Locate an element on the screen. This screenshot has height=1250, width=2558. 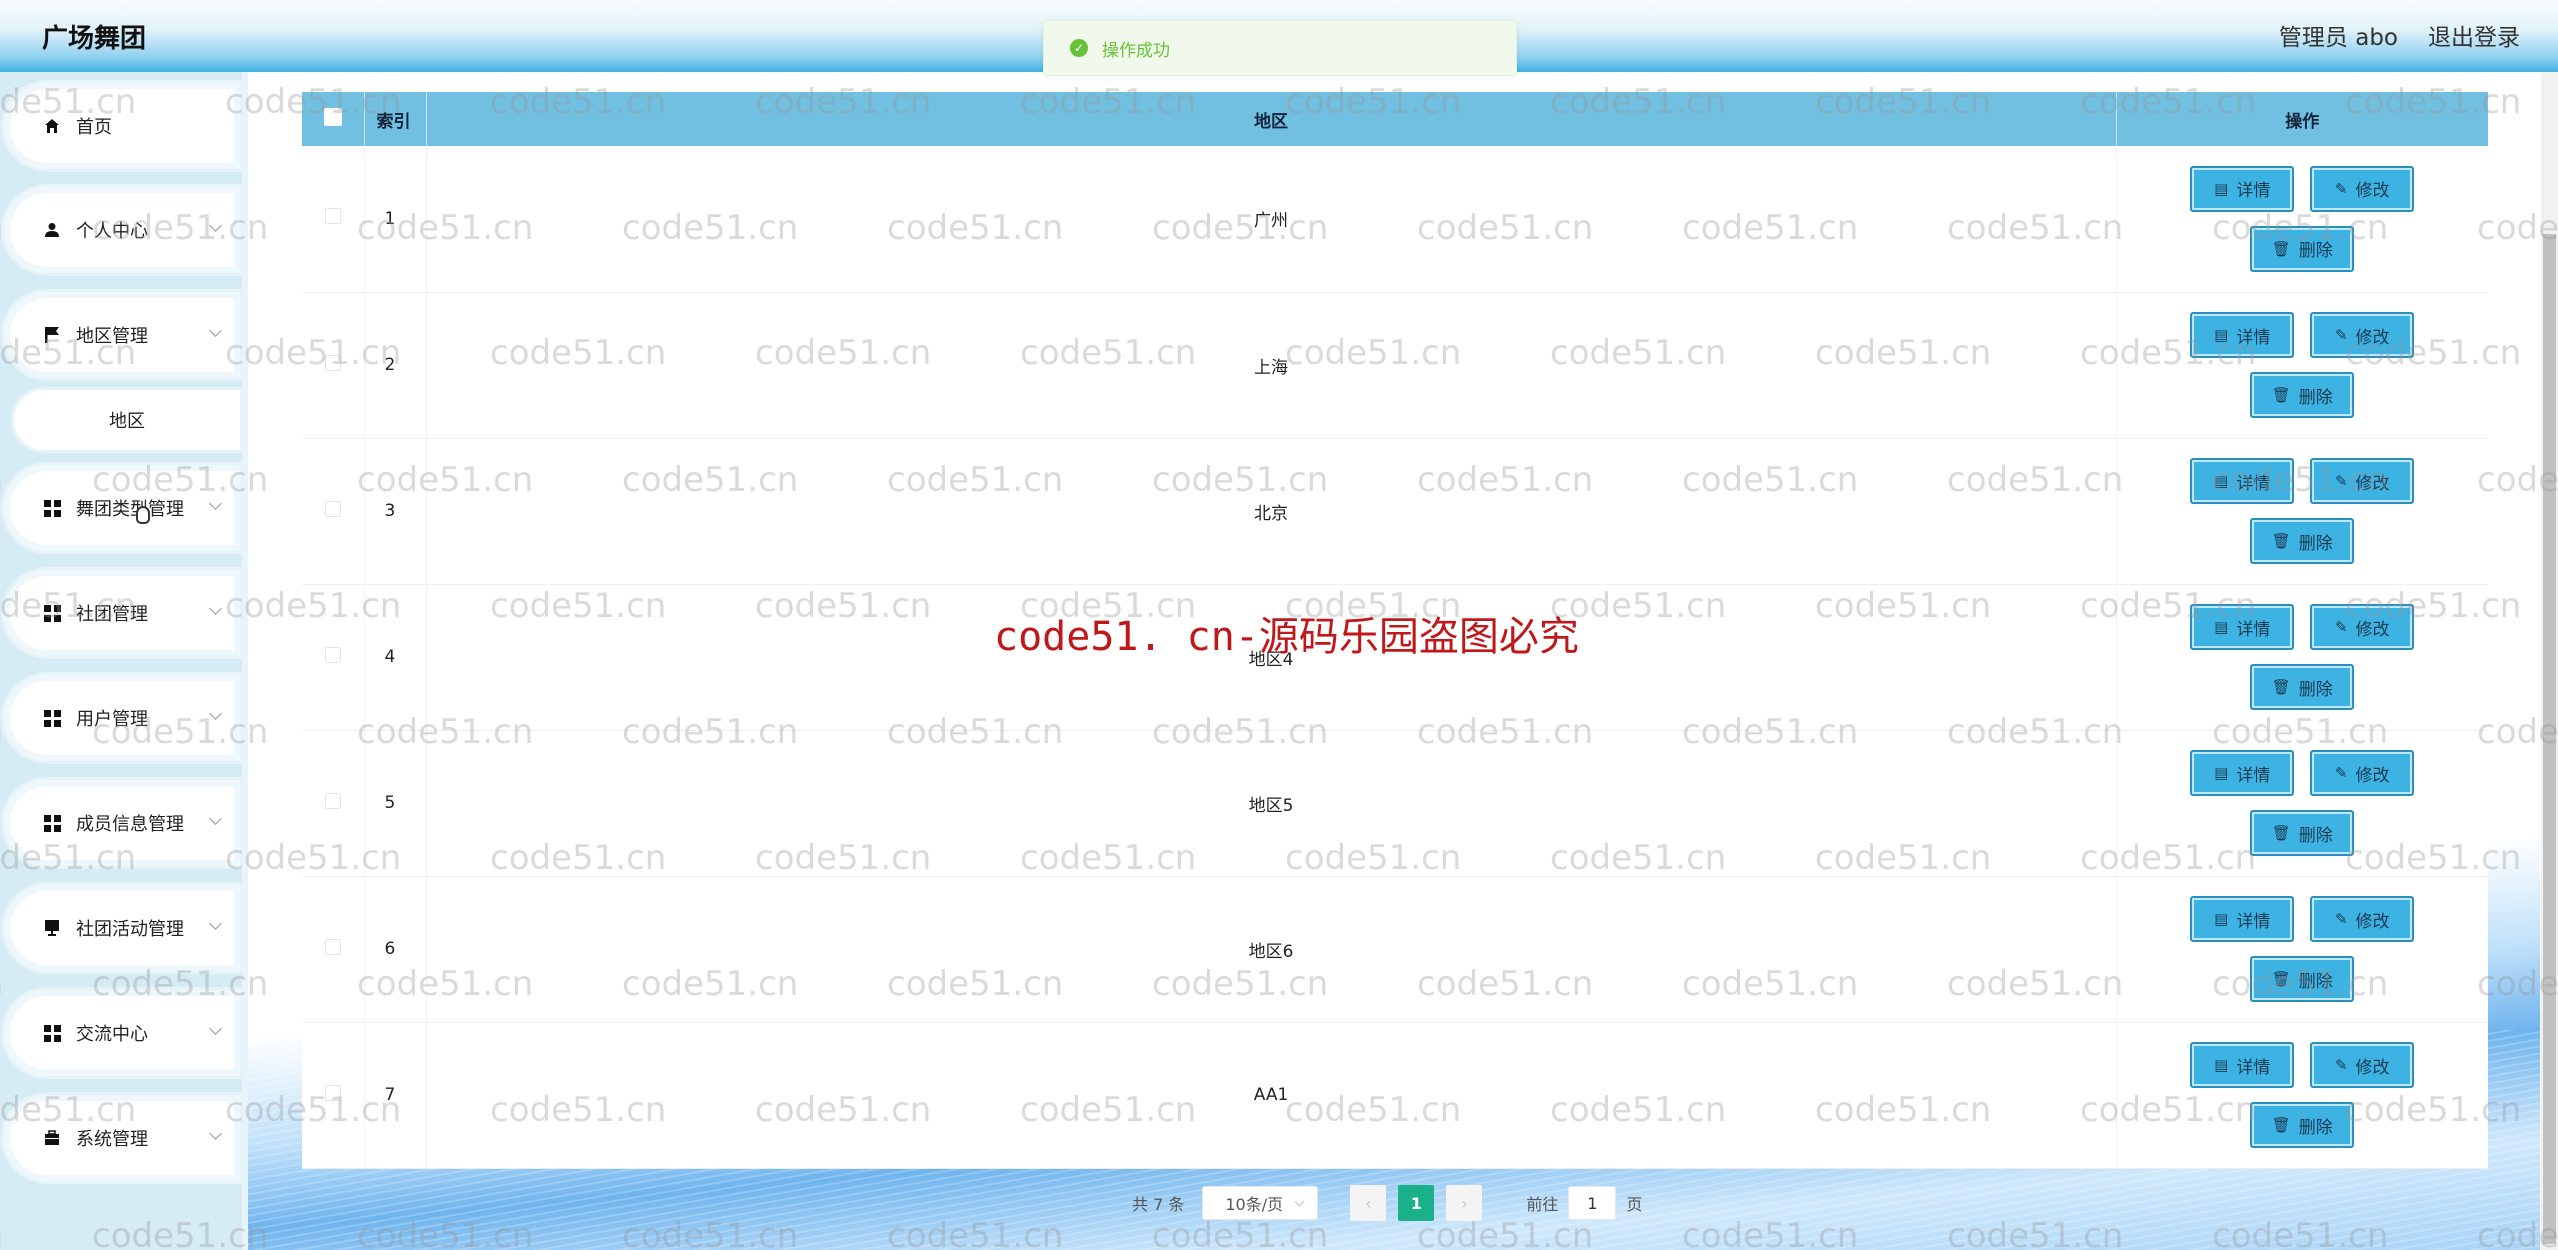
sidebar-item-user-management: 用户管理 is located at coordinates (122, 718).